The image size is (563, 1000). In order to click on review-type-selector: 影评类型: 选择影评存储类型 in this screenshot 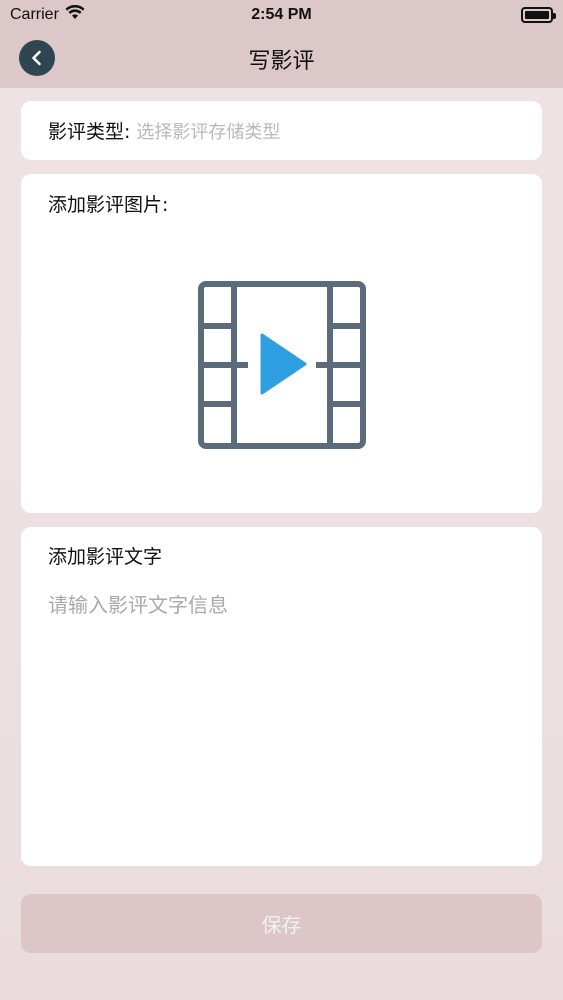, I will do `click(281, 130)`.